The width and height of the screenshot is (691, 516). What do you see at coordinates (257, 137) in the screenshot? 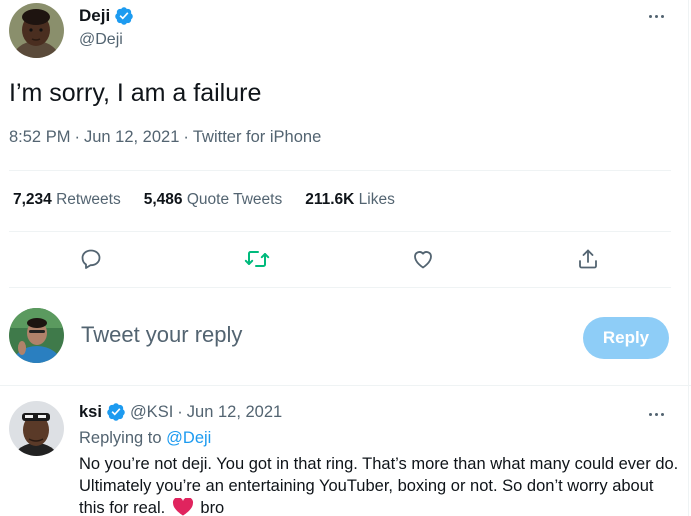
I see `tweet-source: Twitter for iPhone` at bounding box center [257, 137].